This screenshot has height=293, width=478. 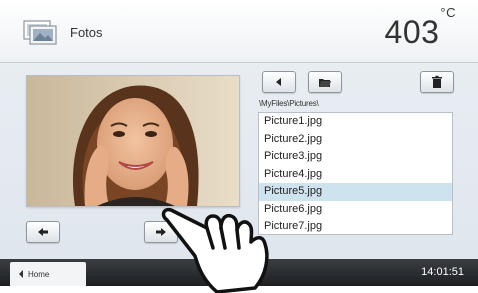 What do you see at coordinates (412, 32) in the screenshot?
I see `temperature-value: 403` at bounding box center [412, 32].